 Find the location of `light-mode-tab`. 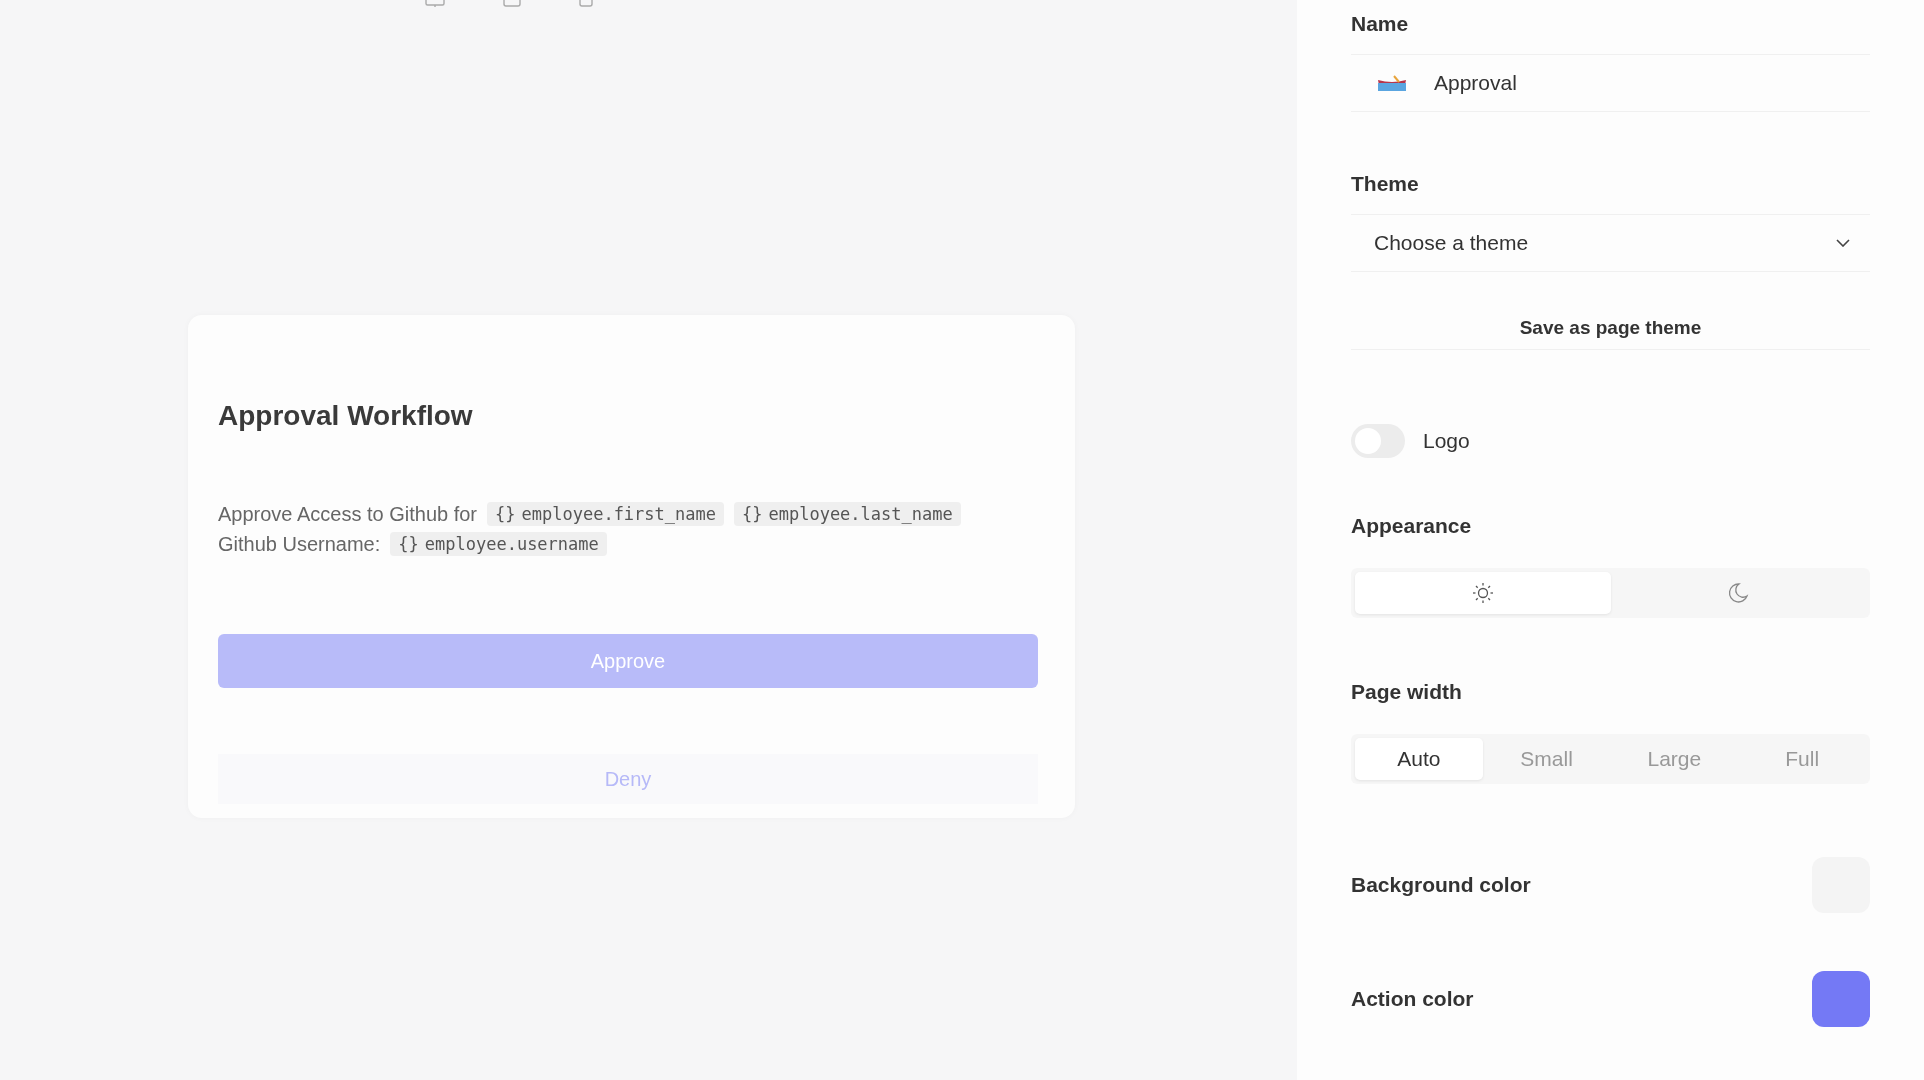

light-mode-tab is located at coordinates (1483, 593).